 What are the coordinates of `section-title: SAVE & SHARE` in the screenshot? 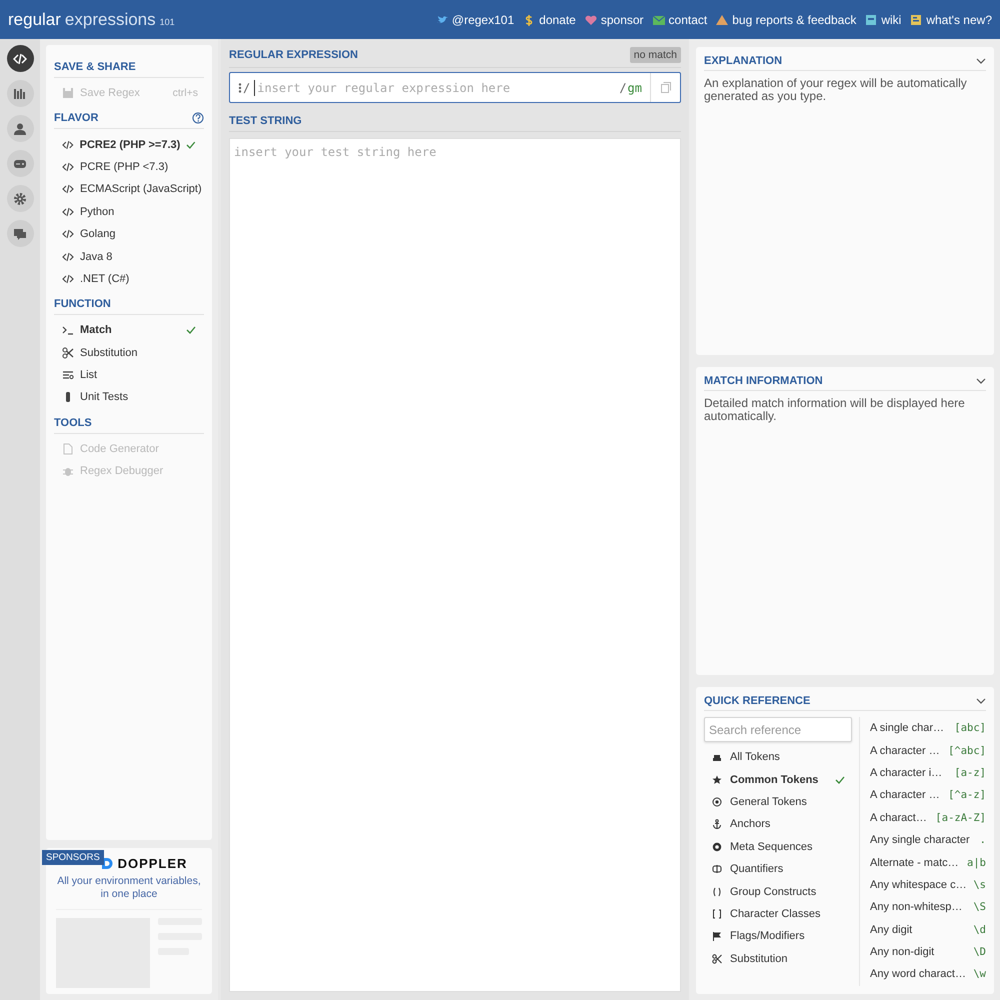 It's located at (95, 67).